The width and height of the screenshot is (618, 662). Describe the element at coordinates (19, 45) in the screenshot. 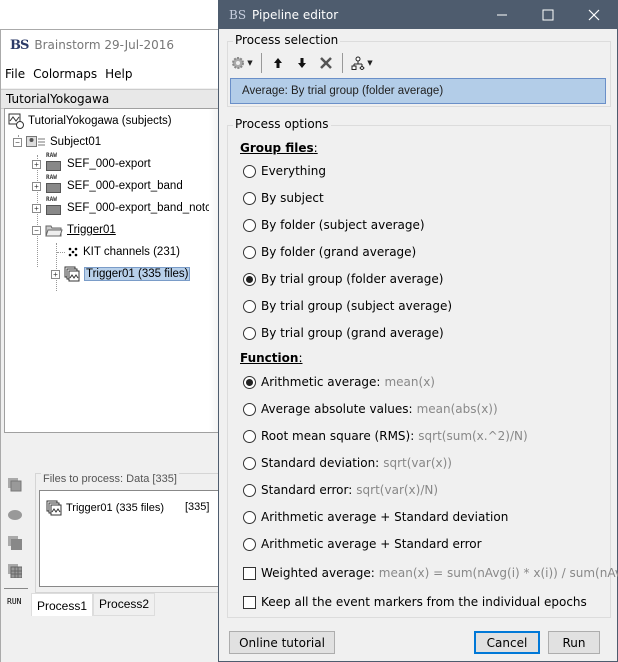

I see `brainstorm-logo-icon: BS` at that location.